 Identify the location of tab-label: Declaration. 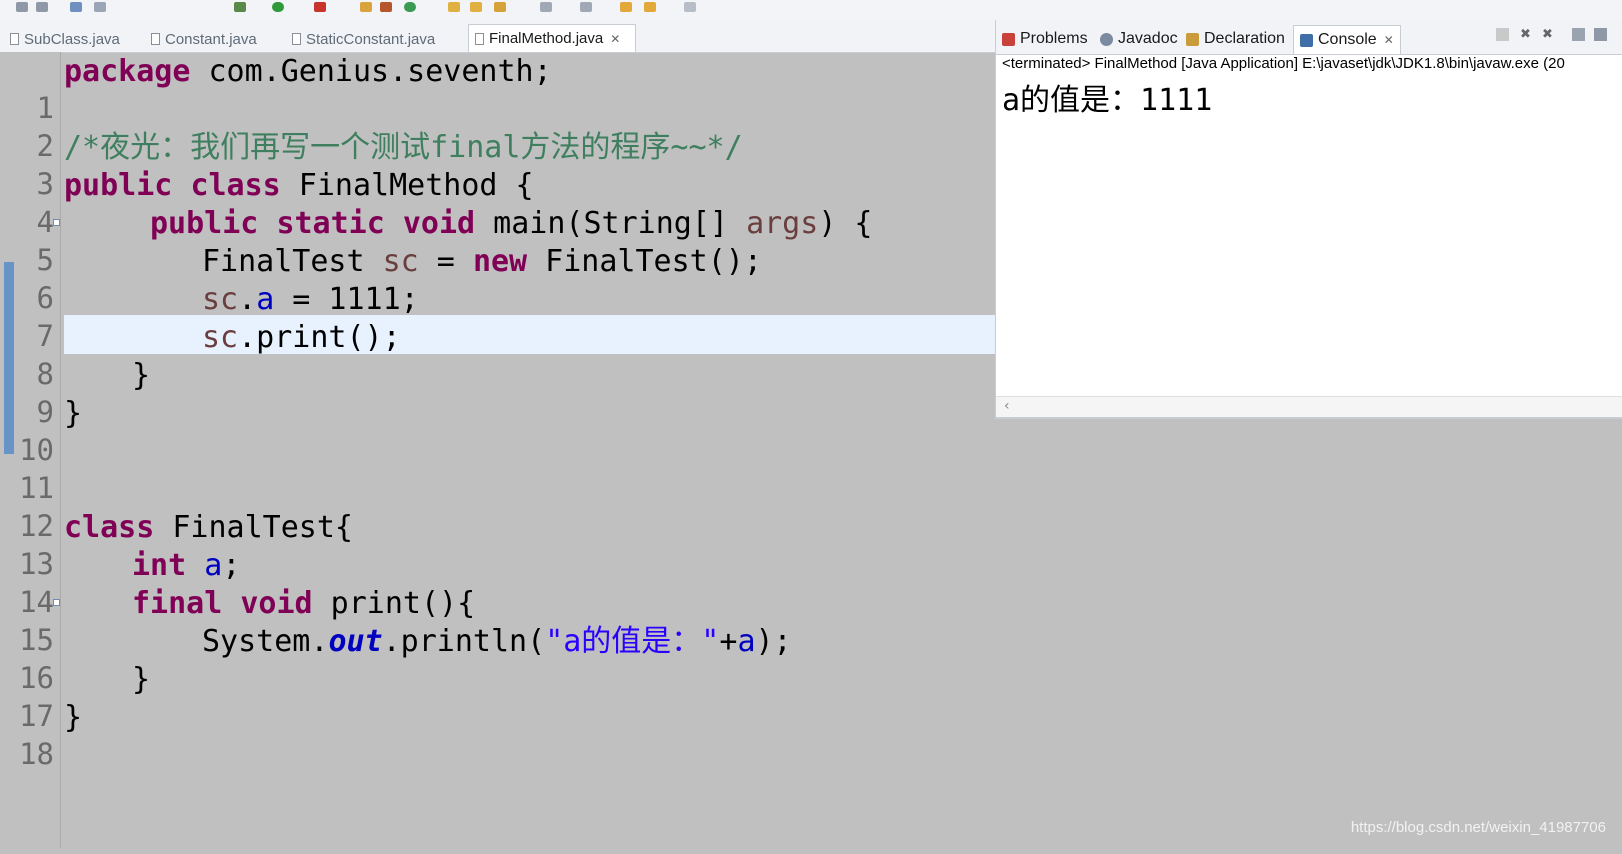
(1244, 38).